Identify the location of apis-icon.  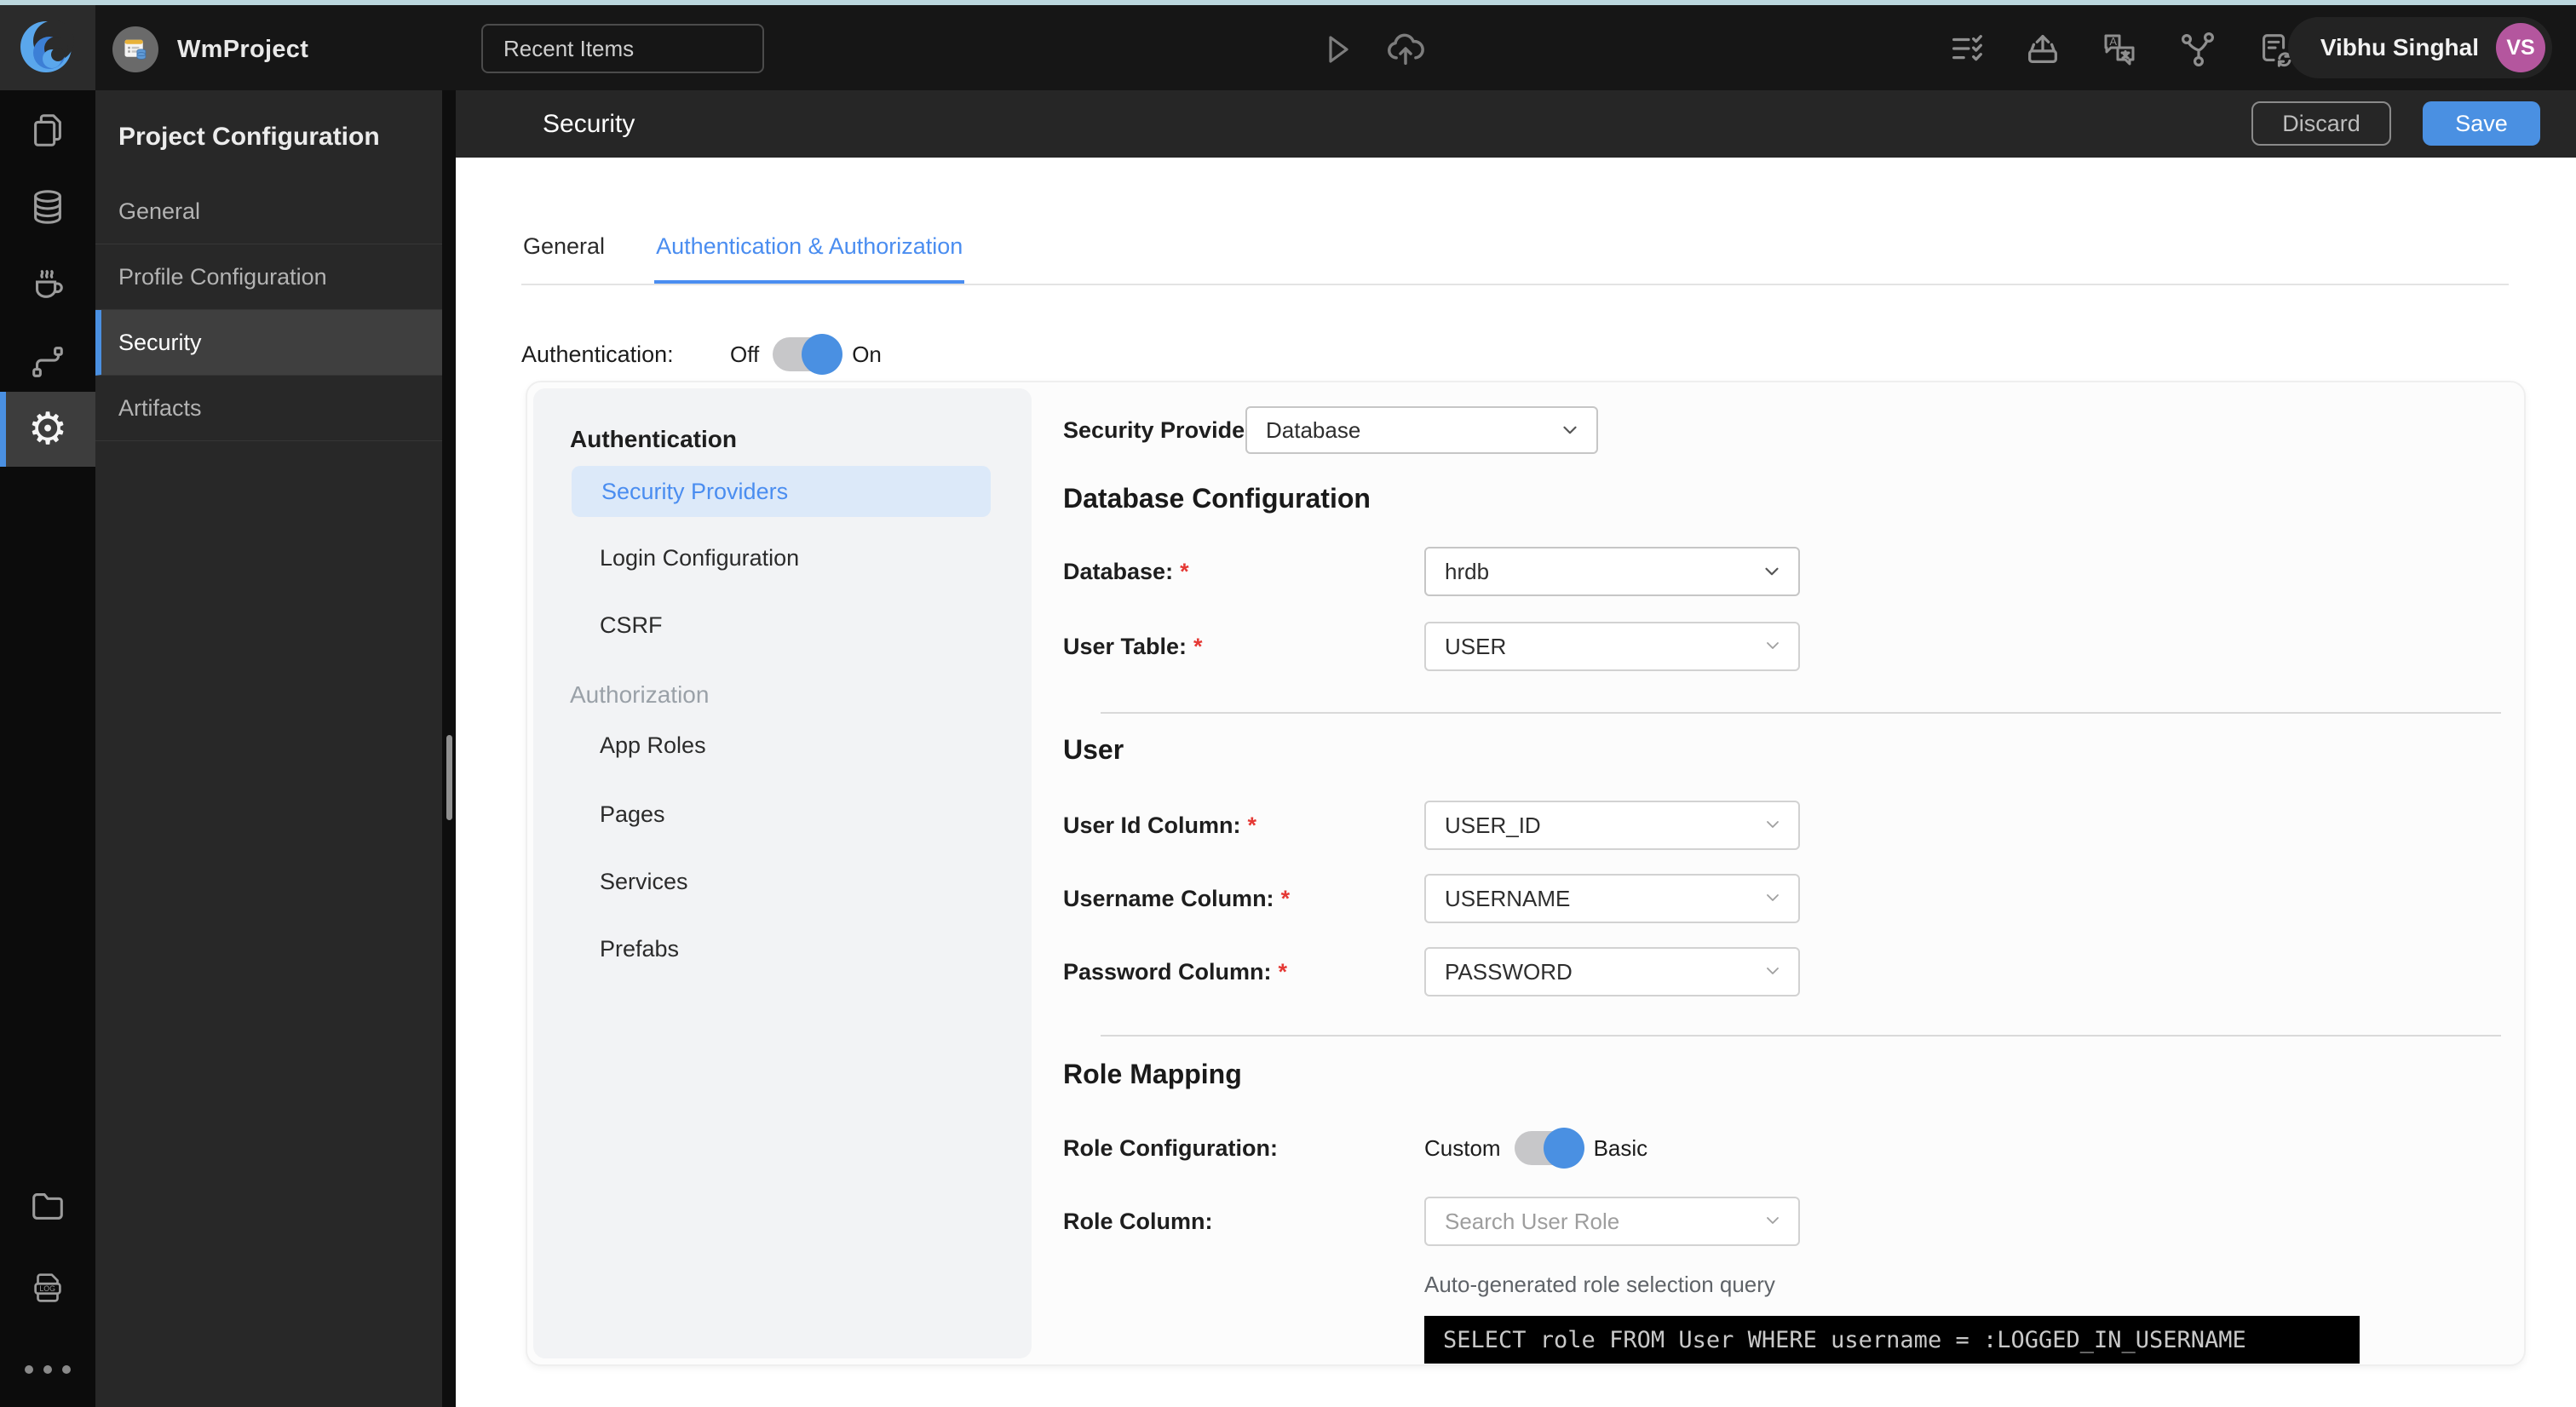
(48, 362).